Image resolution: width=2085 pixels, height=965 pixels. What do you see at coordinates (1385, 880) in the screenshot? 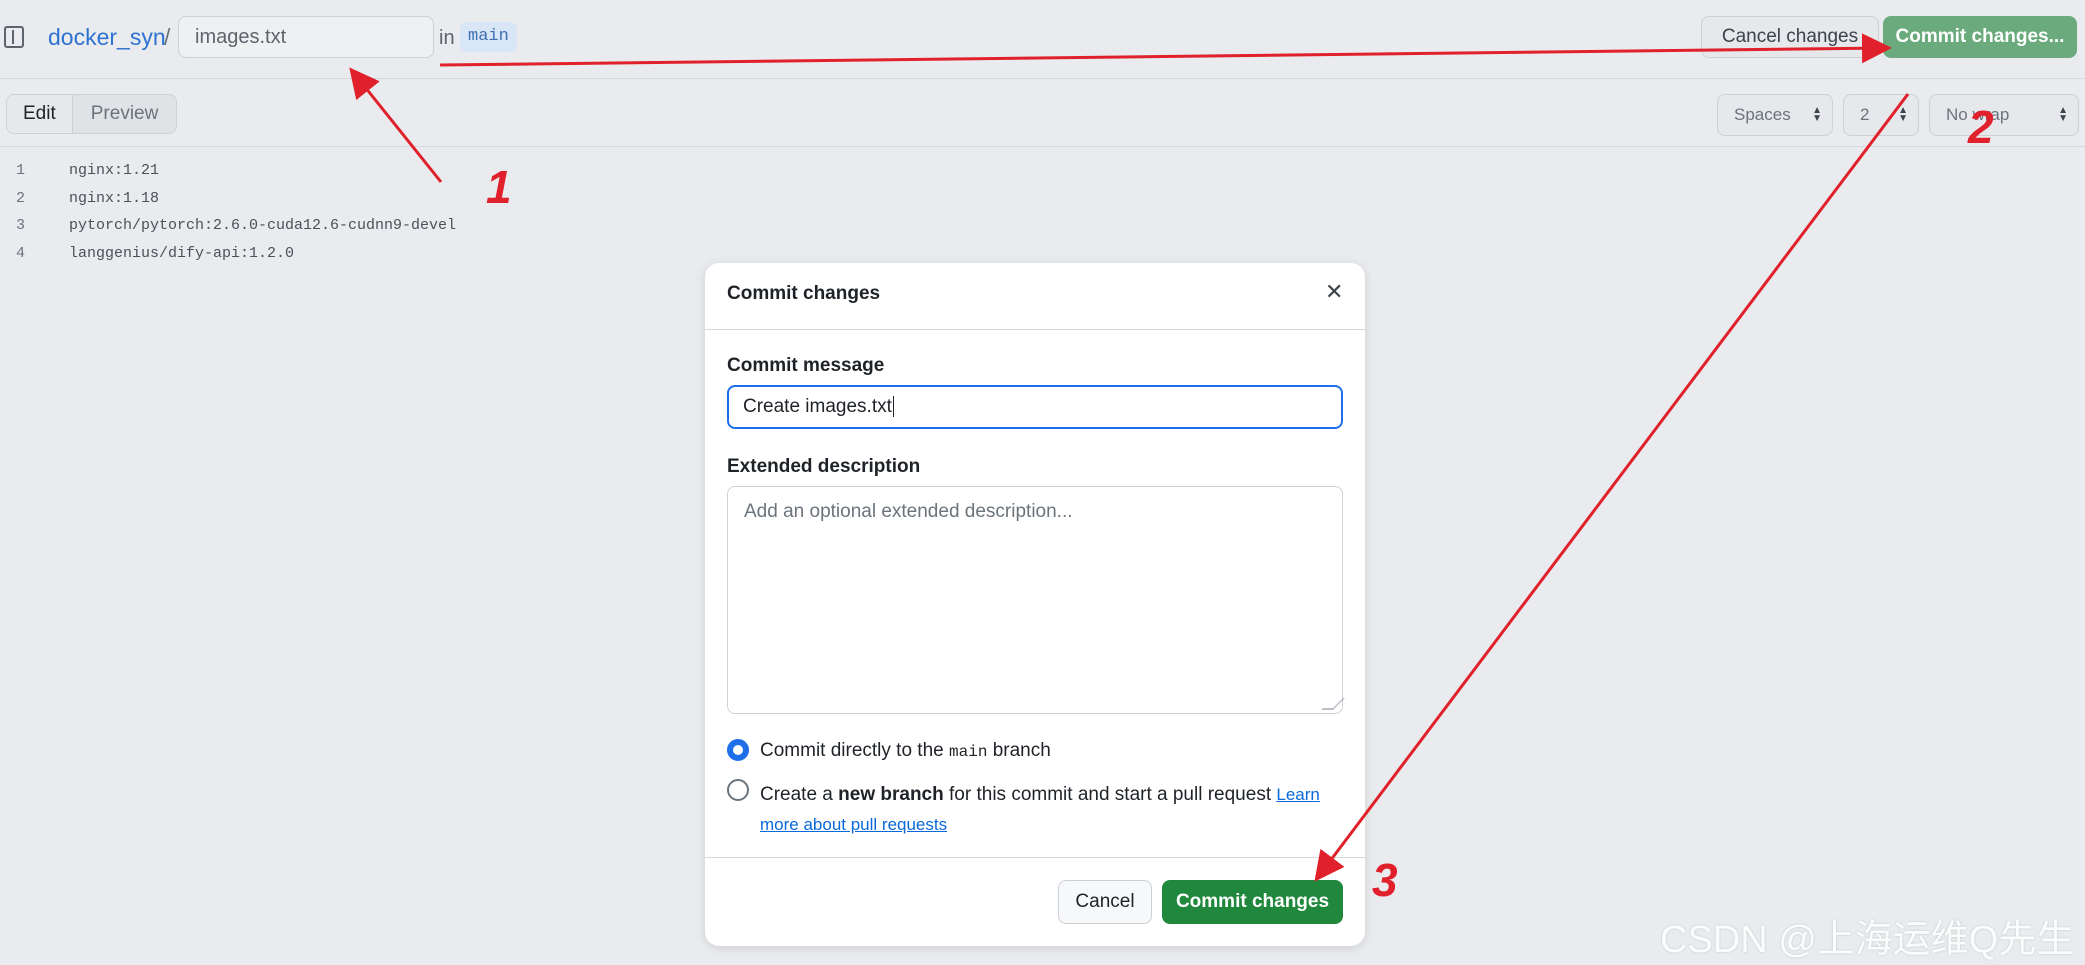
I see `annotation-step-3: 3` at bounding box center [1385, 880].